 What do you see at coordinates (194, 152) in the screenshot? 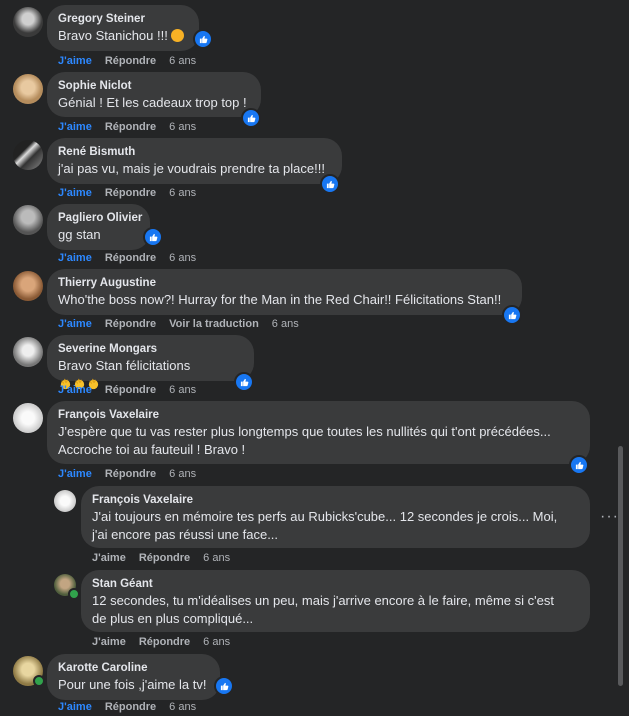
I see `comment-author: René Bismuth` at bounding box center [194, 152].